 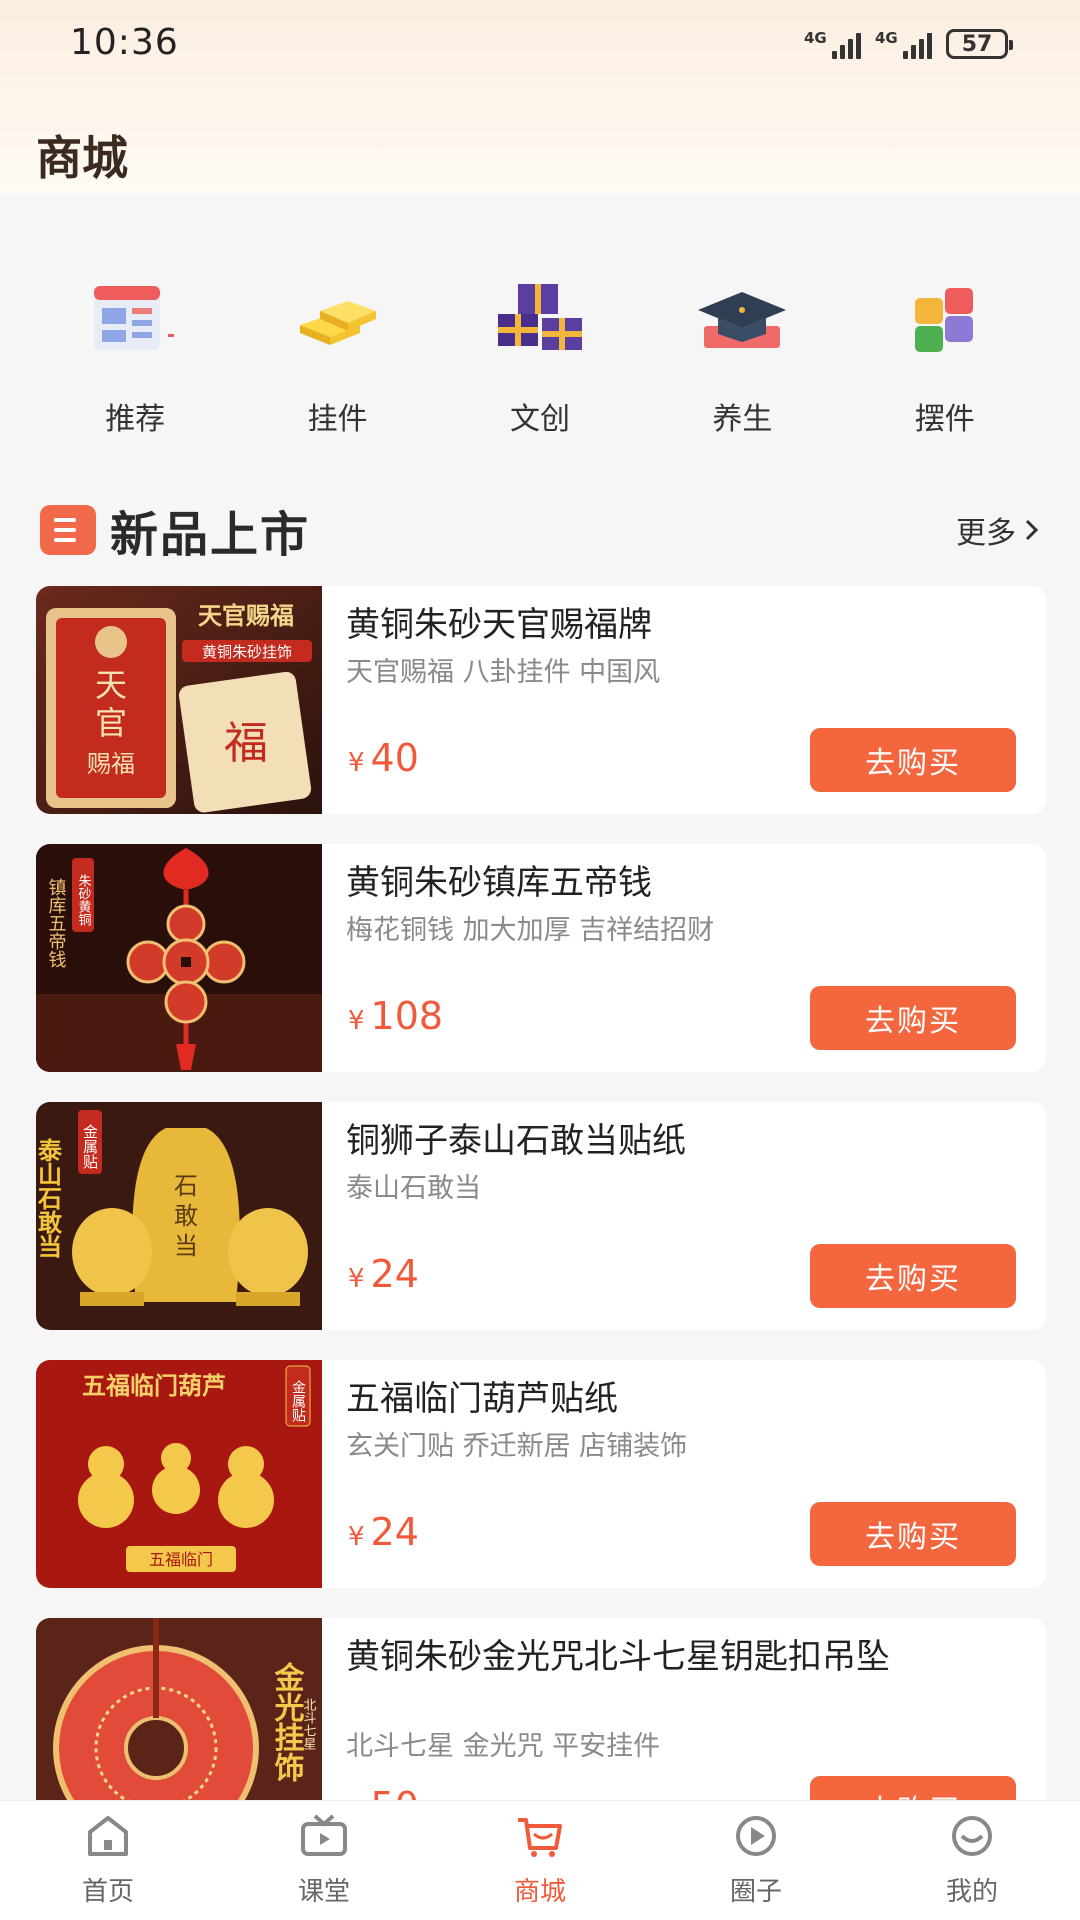 I want to click on nav-label: 圈子, so click(x=755, y=1892).